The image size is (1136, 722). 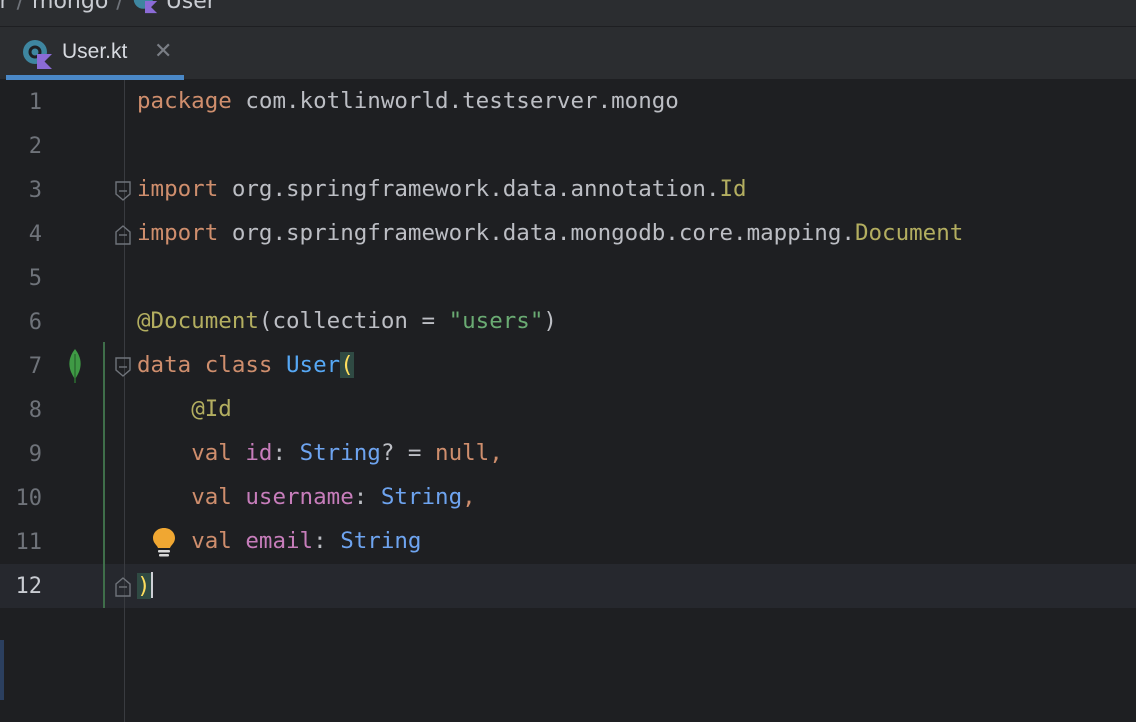 What do you see at coordinates (21, 498) in the screenshot?
I see `line-number: 10` at bounding box center [21, 498].